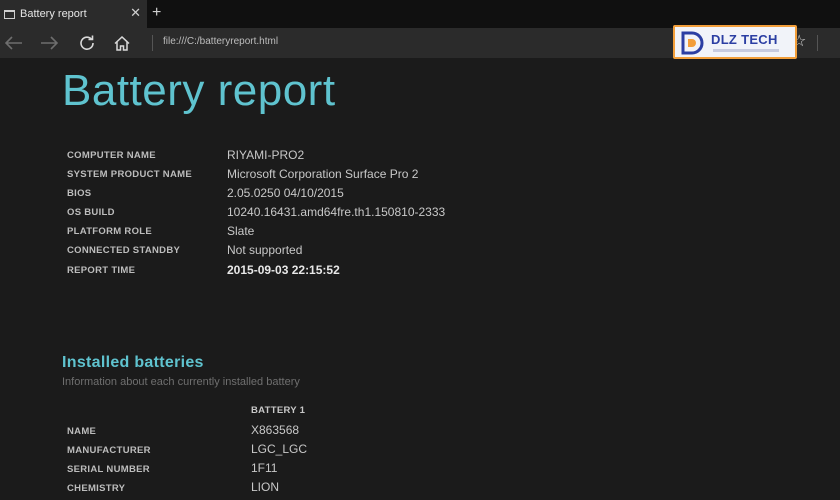  I want to click on home-icon, so click(122, 43).